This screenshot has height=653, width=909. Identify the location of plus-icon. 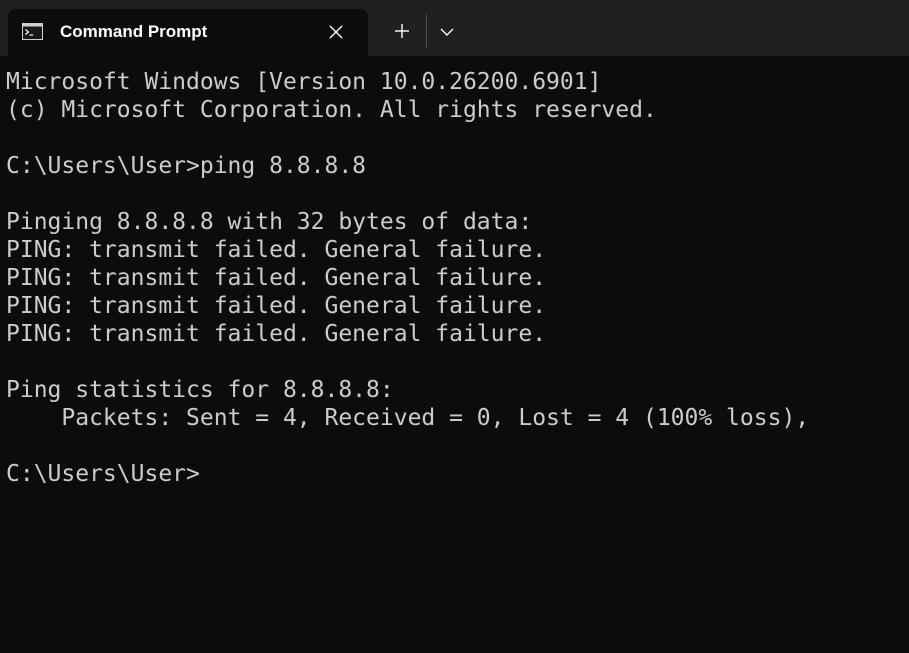
(402, 31).